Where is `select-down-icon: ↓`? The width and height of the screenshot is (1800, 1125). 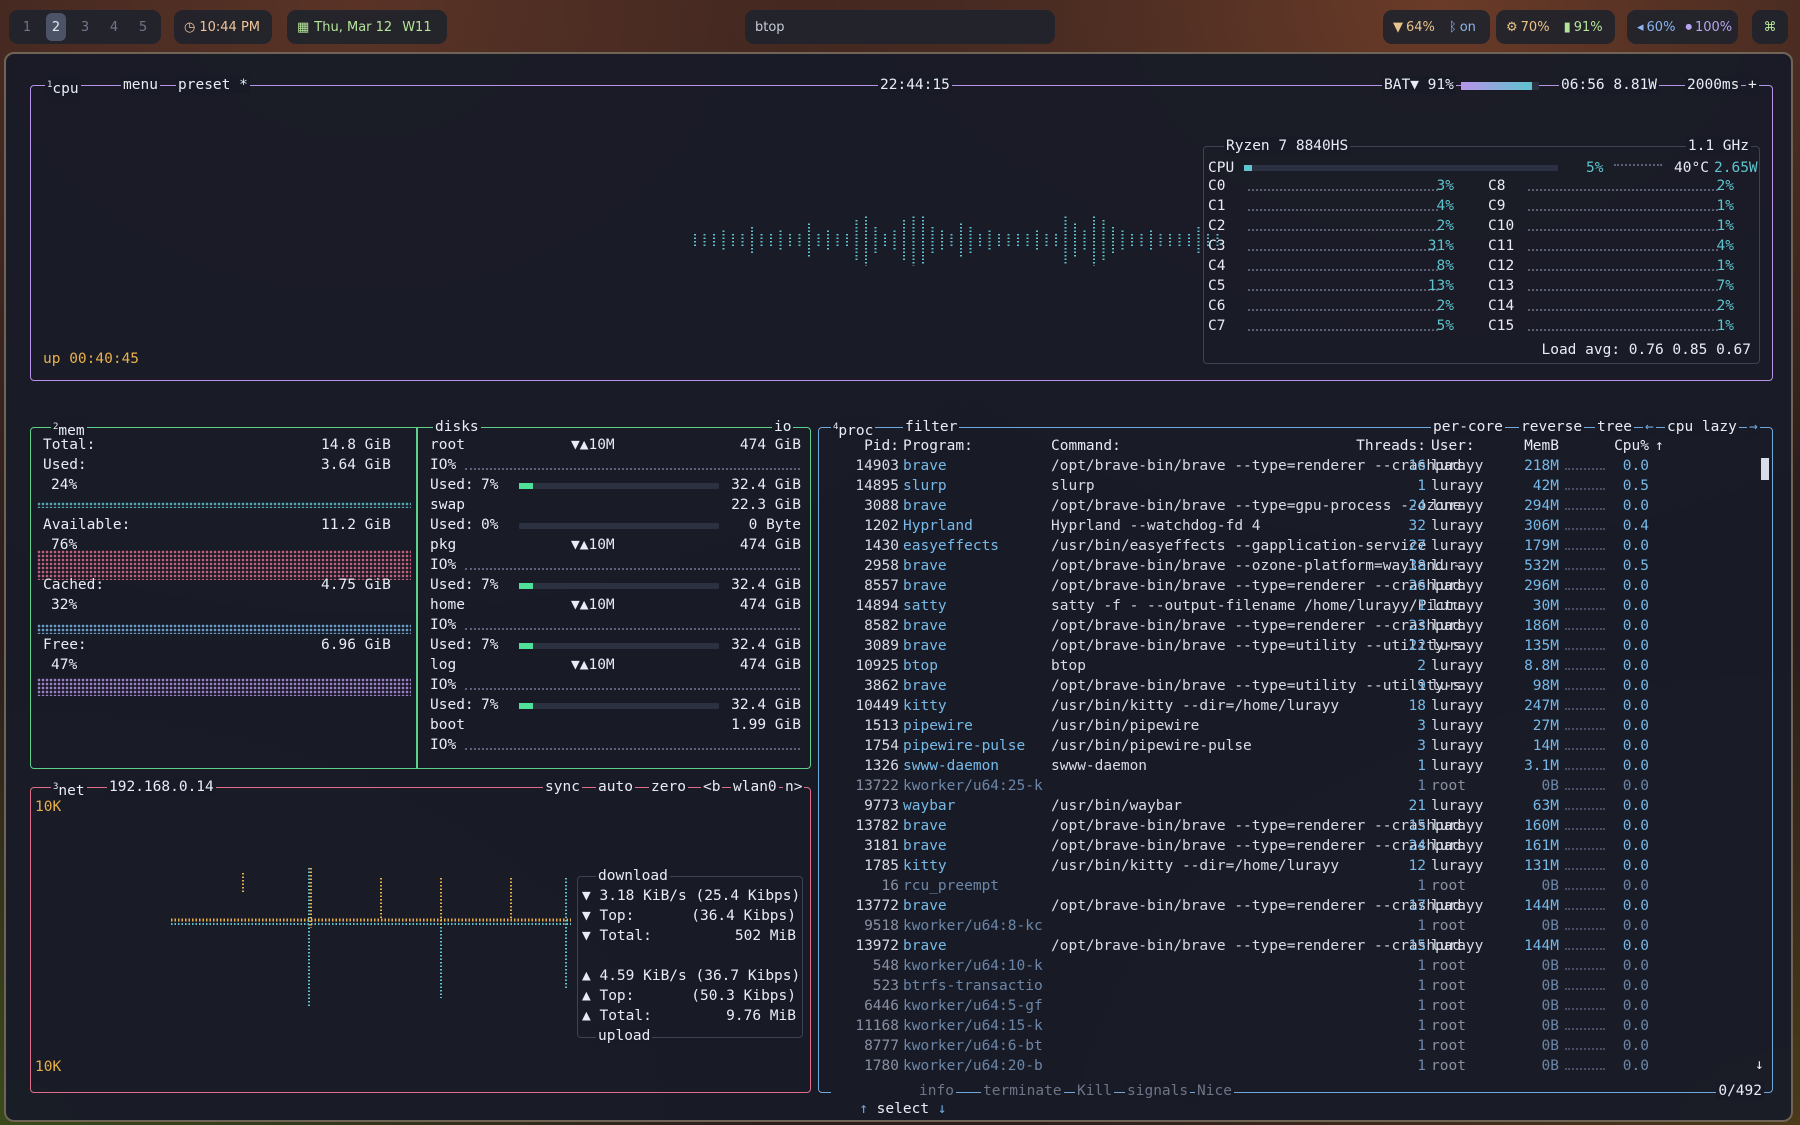 select-down-icon: ↓ is located at coordinates (938, 1109).